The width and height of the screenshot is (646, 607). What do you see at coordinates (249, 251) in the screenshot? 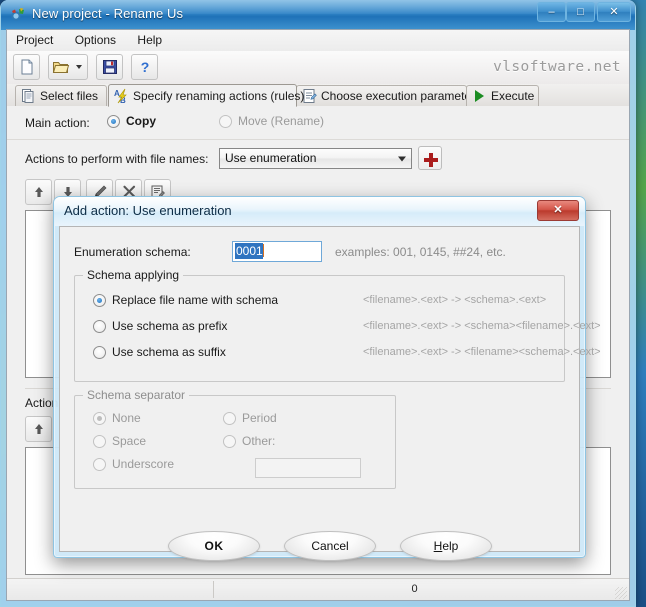
I see `enumeration-schema-value: 0001` at bounding box center [249, 251].